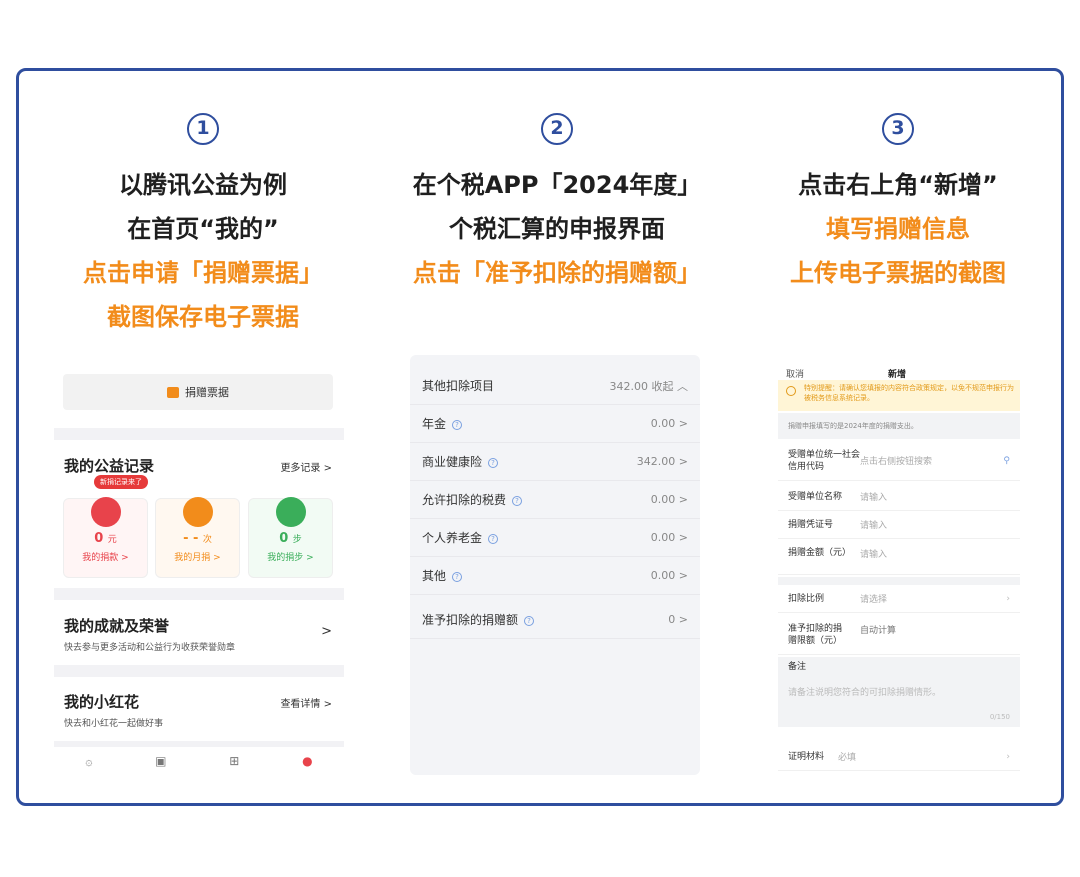 This screenshot has width=1080, height=877. What do you see at coordinates (197, 512) in the screenshot?
I see `calendar-icon` at bounding box center [197, 512].